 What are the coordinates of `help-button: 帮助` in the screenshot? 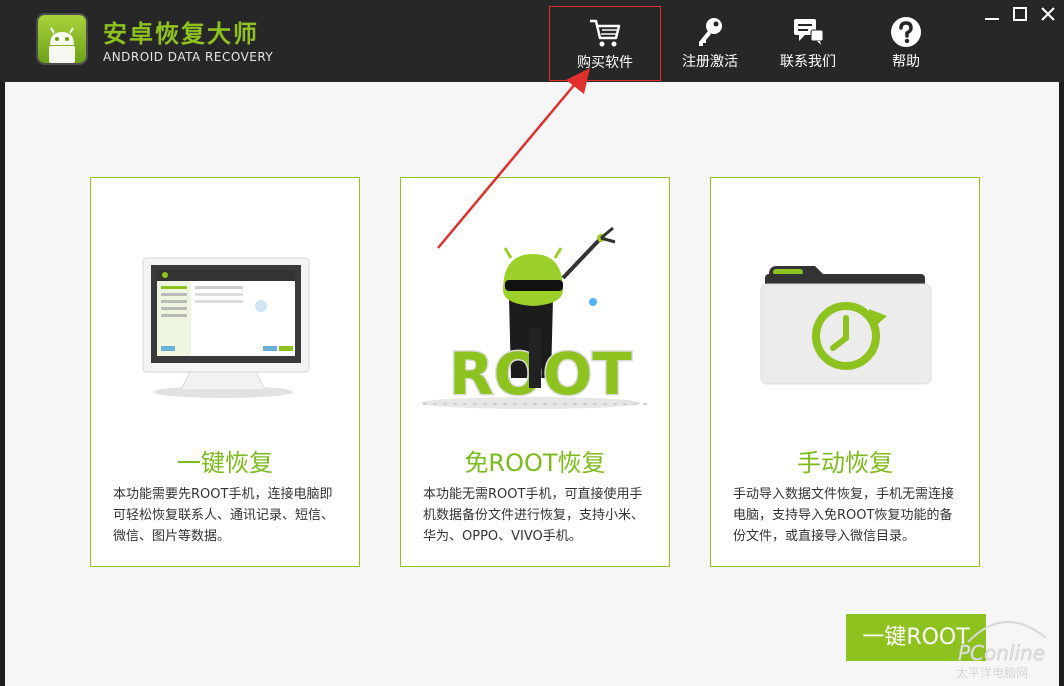 It's located at (906, 43).